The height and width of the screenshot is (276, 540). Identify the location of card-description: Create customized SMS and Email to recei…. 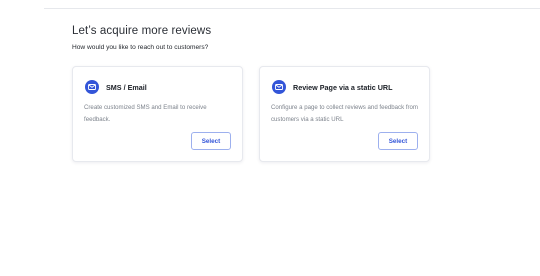
(145, 113).